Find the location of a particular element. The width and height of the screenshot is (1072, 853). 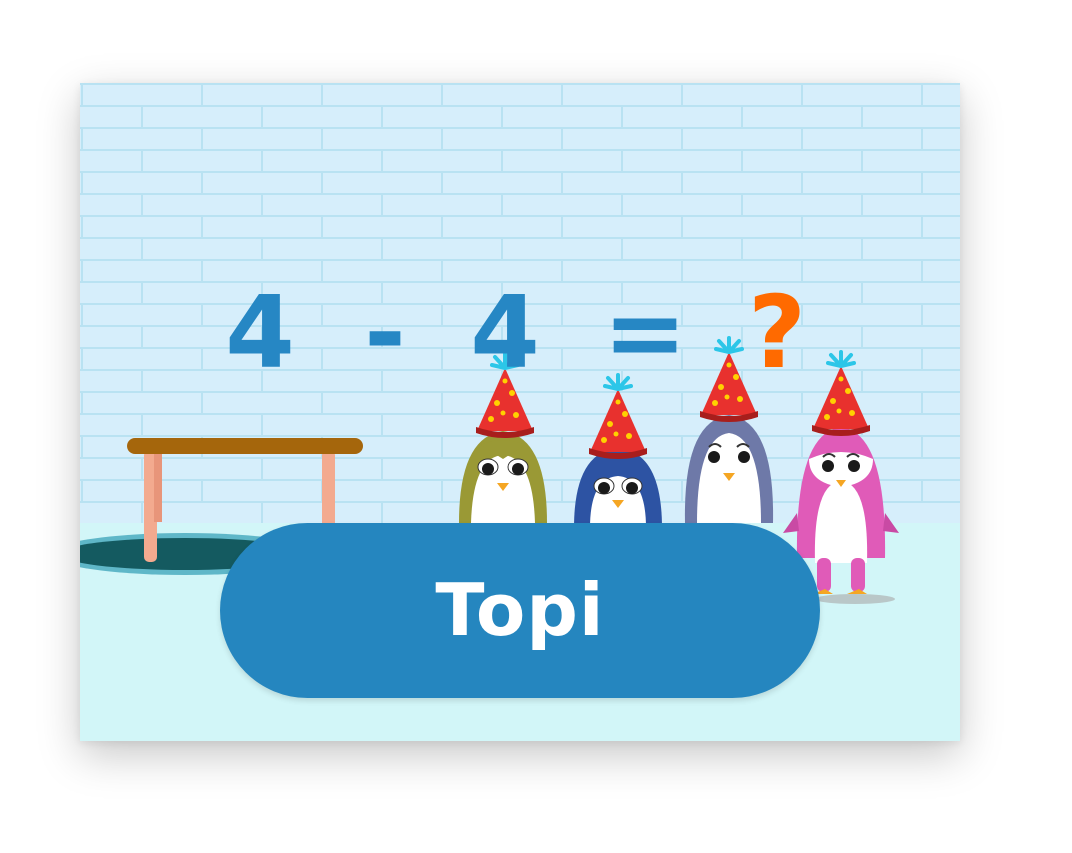

operator-minus: - is located at coordinates (385, 332).